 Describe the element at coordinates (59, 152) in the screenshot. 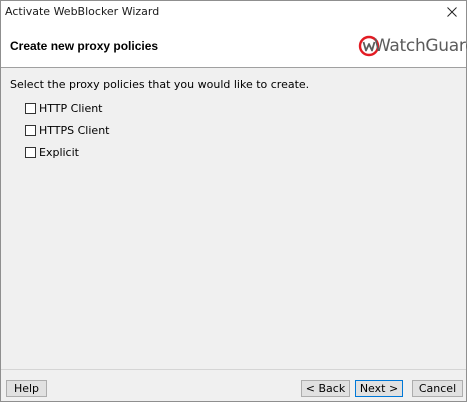

I see `option-label: Explicit` at that location.